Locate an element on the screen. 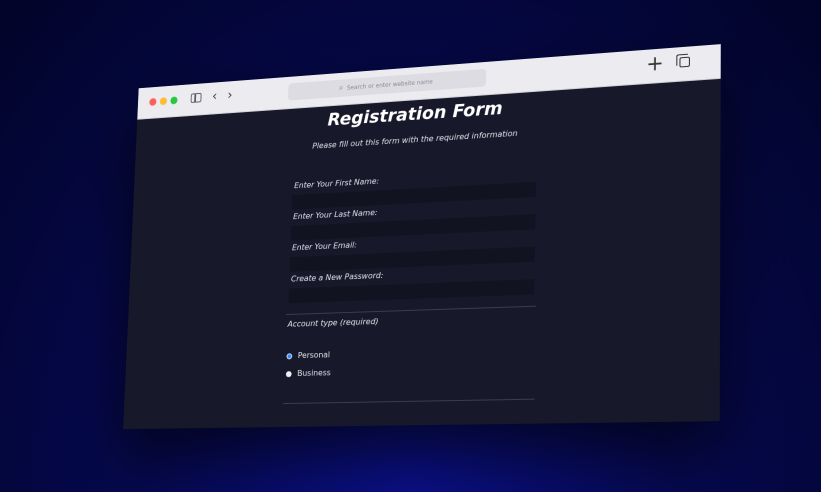  section-divider-bottom is located at coordinates (408, 401).